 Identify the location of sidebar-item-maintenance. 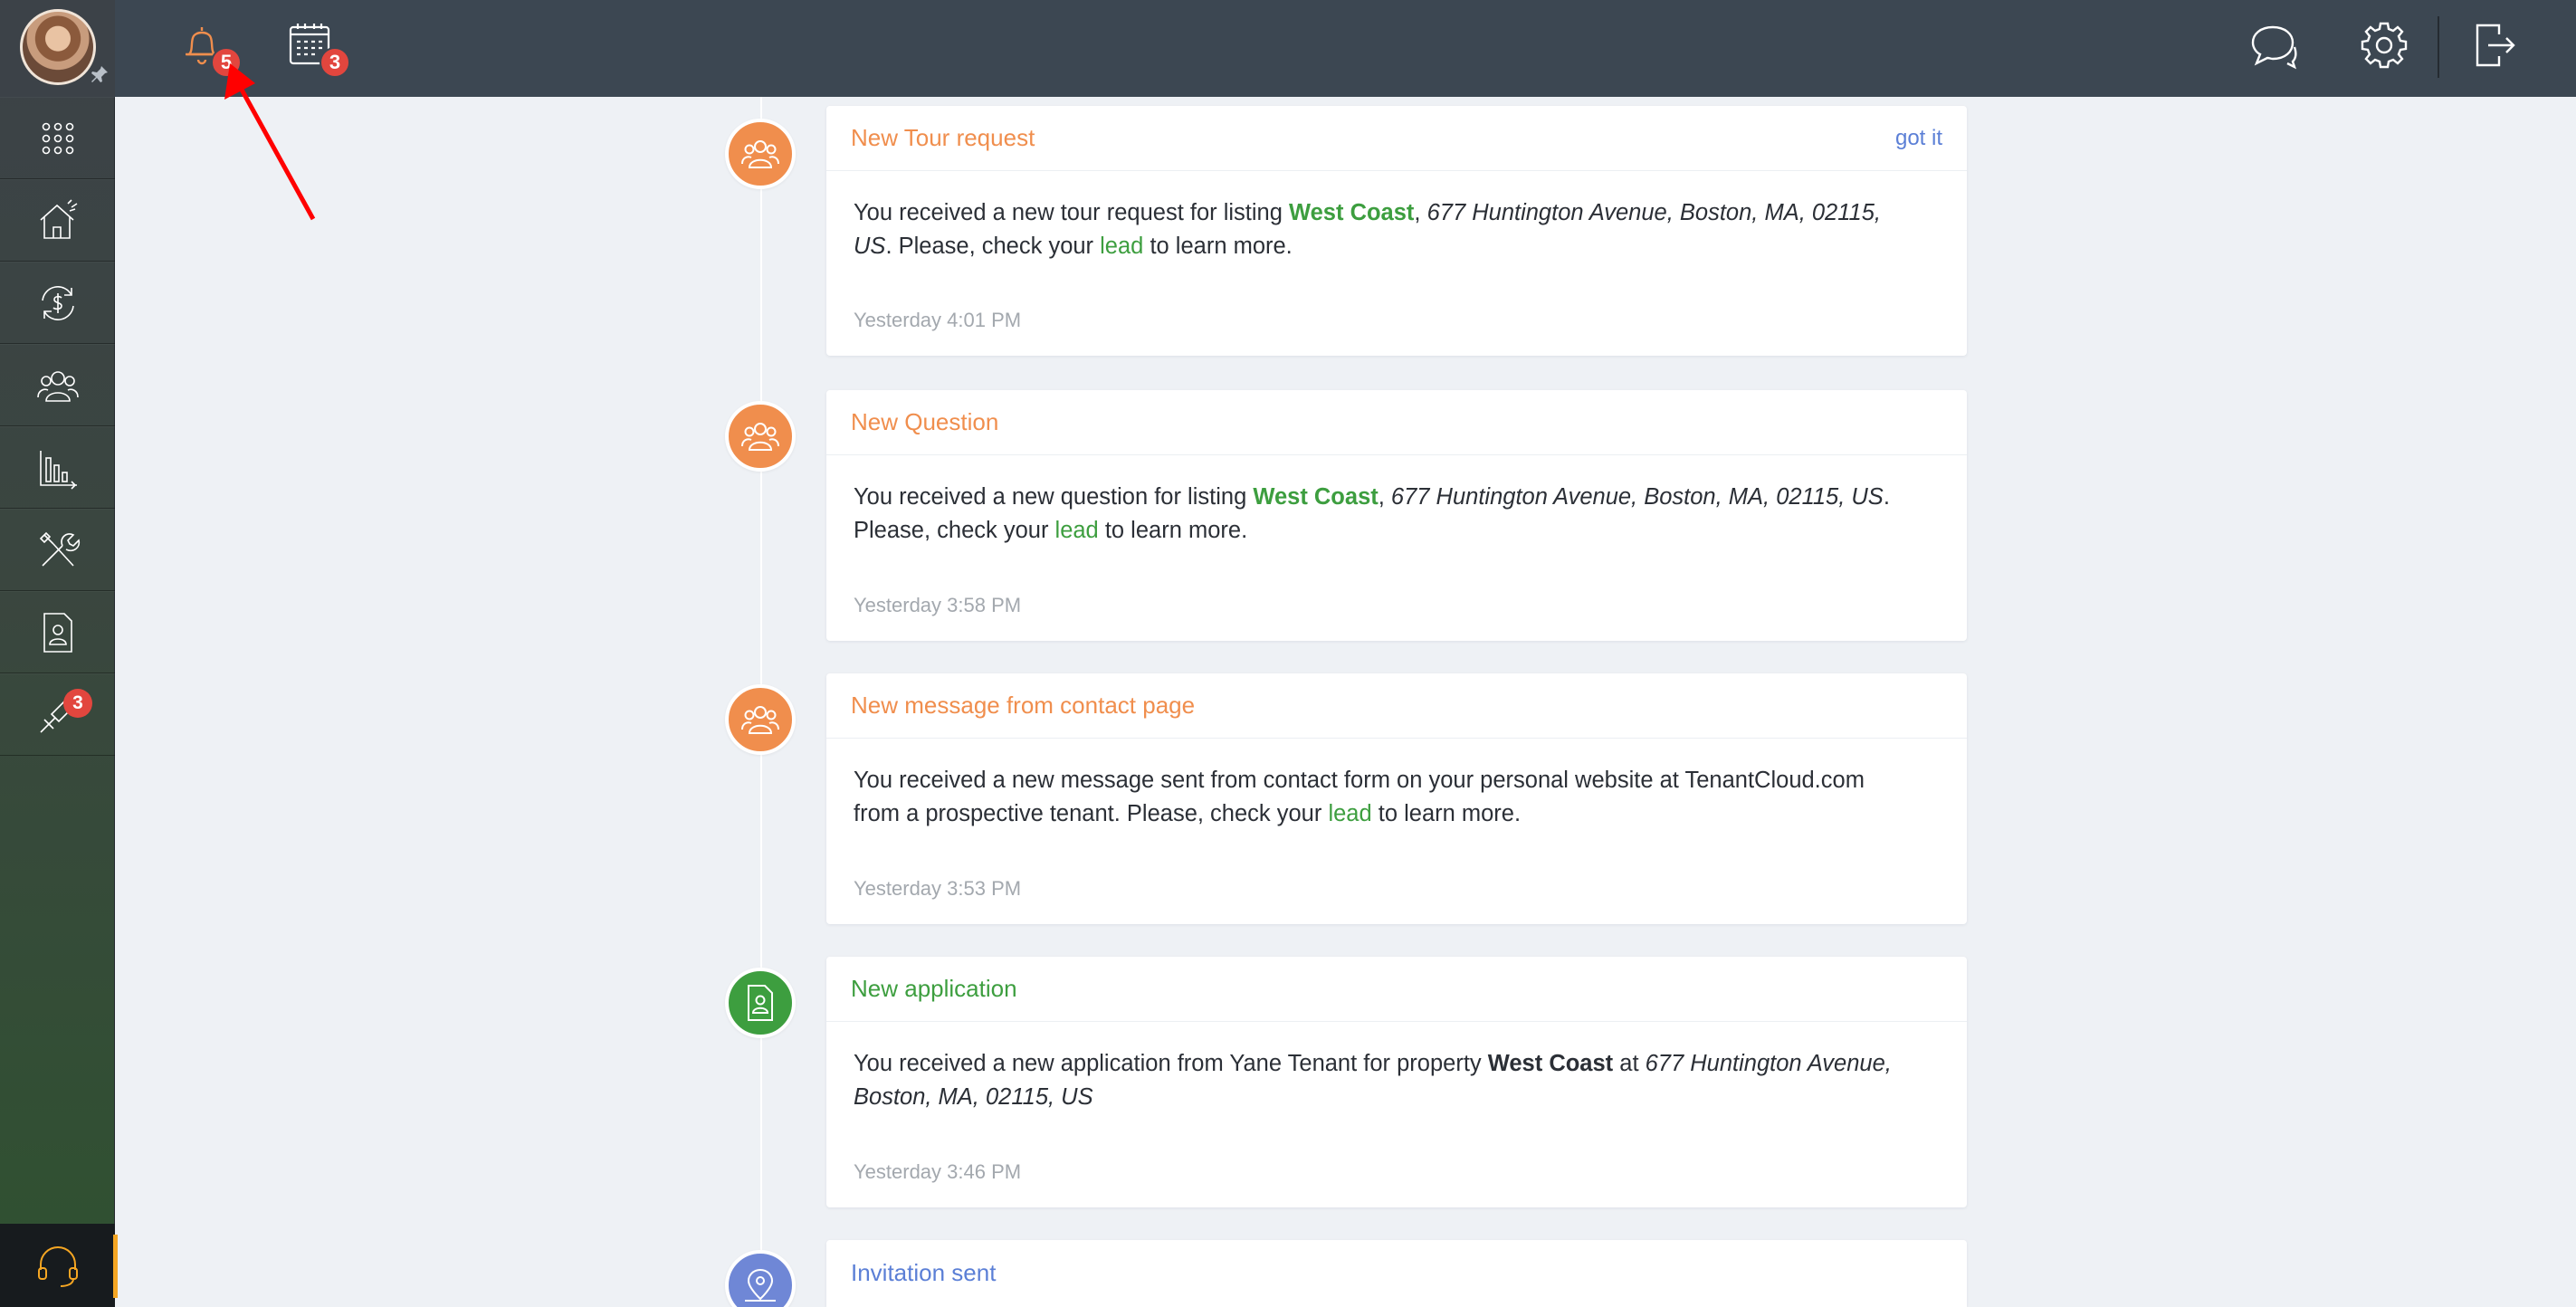
(58, 550).